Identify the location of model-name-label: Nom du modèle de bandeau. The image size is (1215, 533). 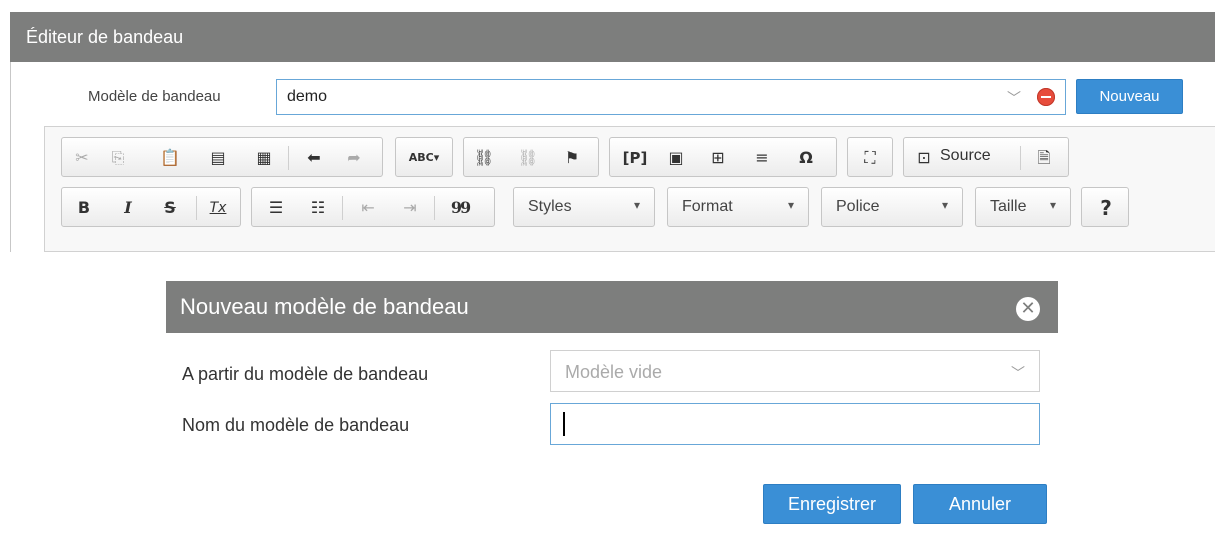
(296, 425).